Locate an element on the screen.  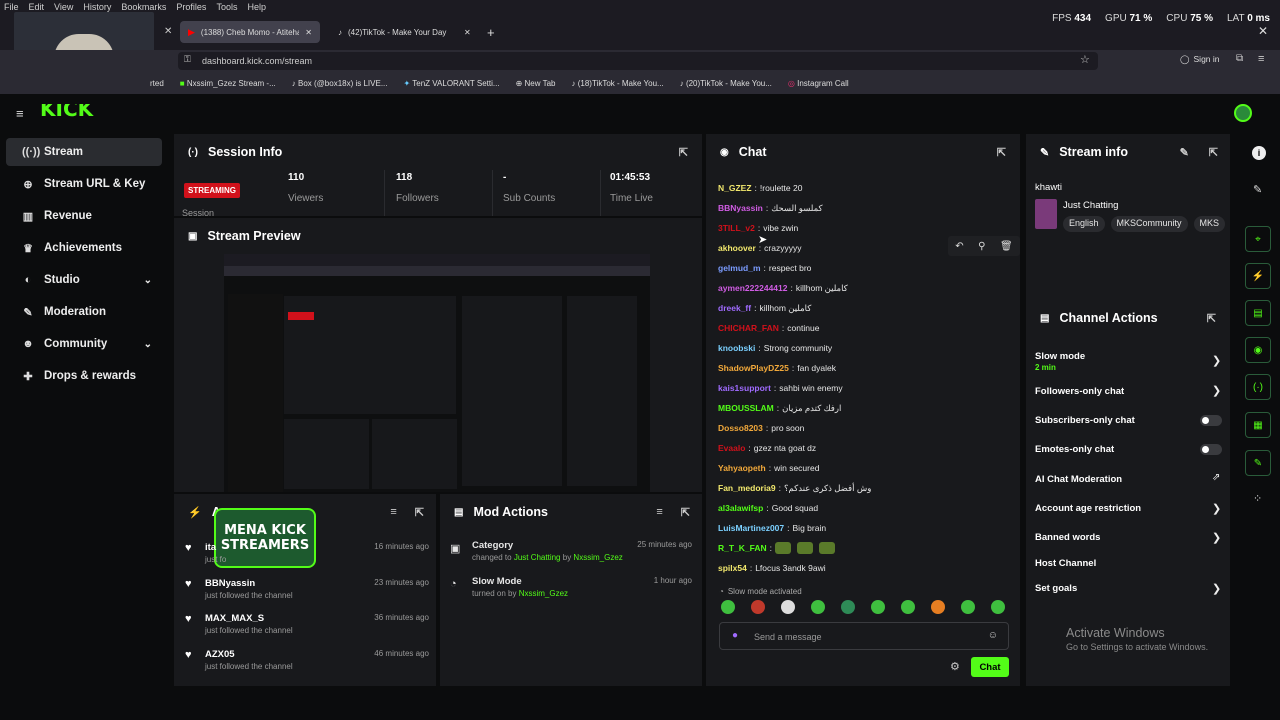
trash-icon: 🗑 is located at coordinates (1006, 246).